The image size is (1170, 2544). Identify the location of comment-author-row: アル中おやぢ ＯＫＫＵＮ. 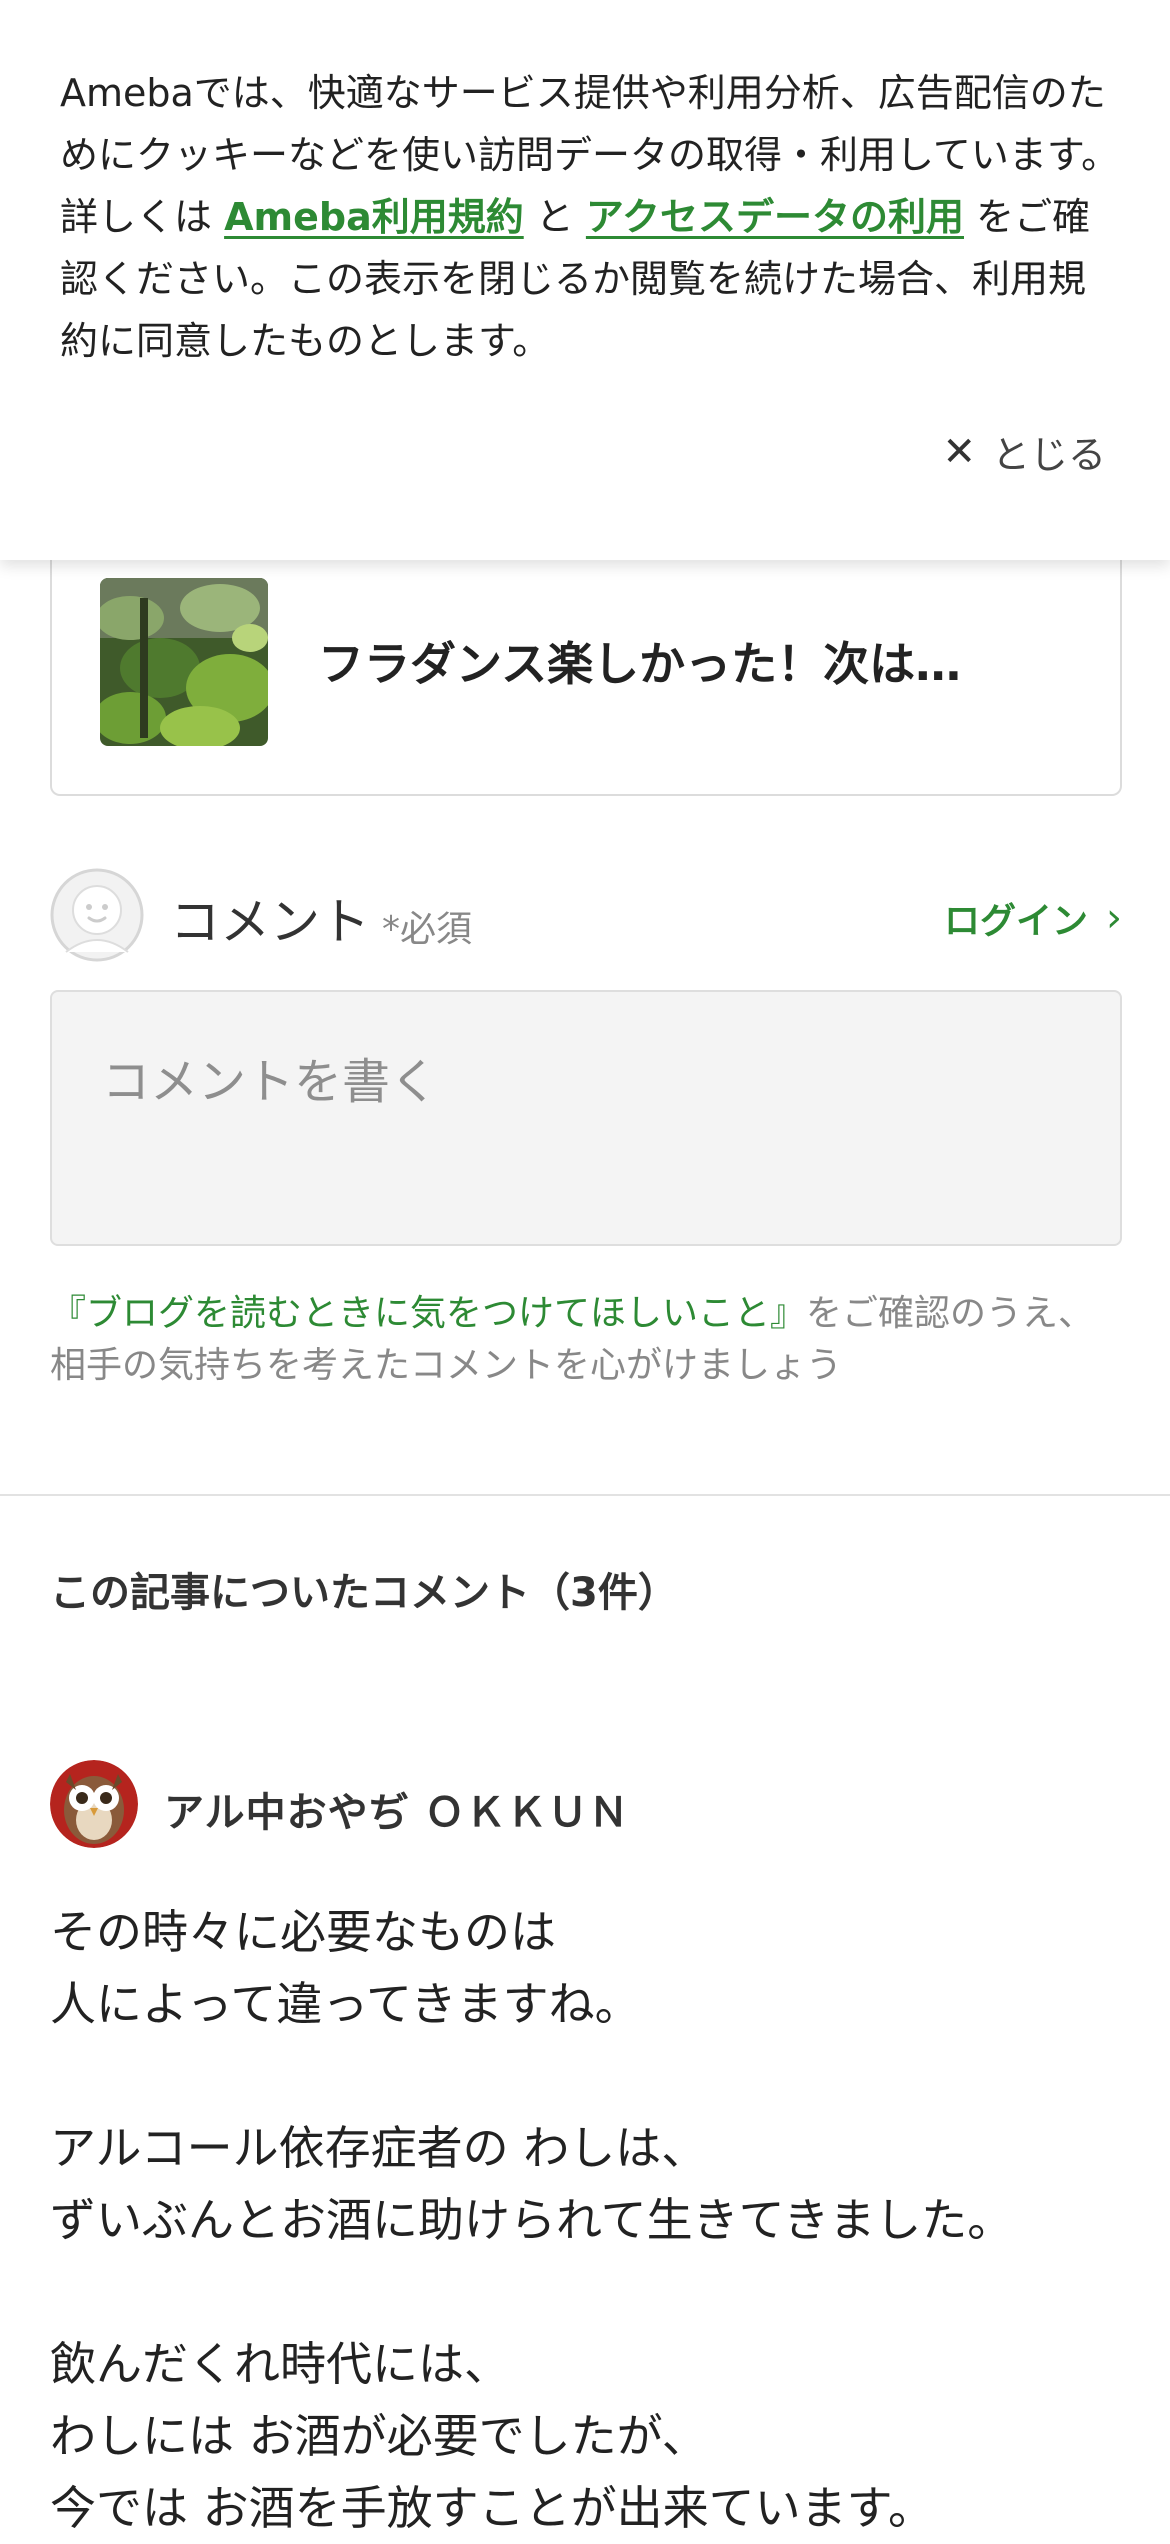
(586, 1805).